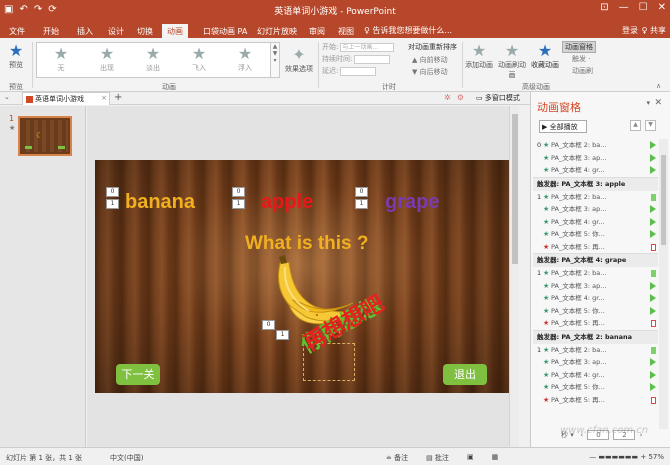 Image resolution: width=670 pixels, height=465 pixels. Describe the element at coordinates (514, 276) in the screenshot. I see `edit-area-scrollbar` at that location.